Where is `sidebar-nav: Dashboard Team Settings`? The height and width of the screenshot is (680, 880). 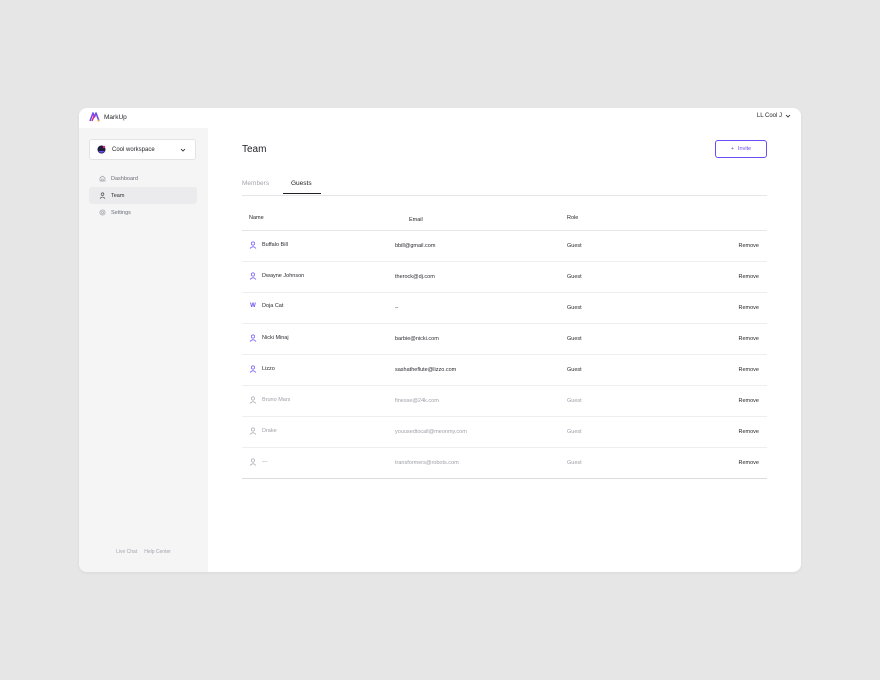 sidebar-nav: Dashboard Team Settings is located at coordinates (143, 195).